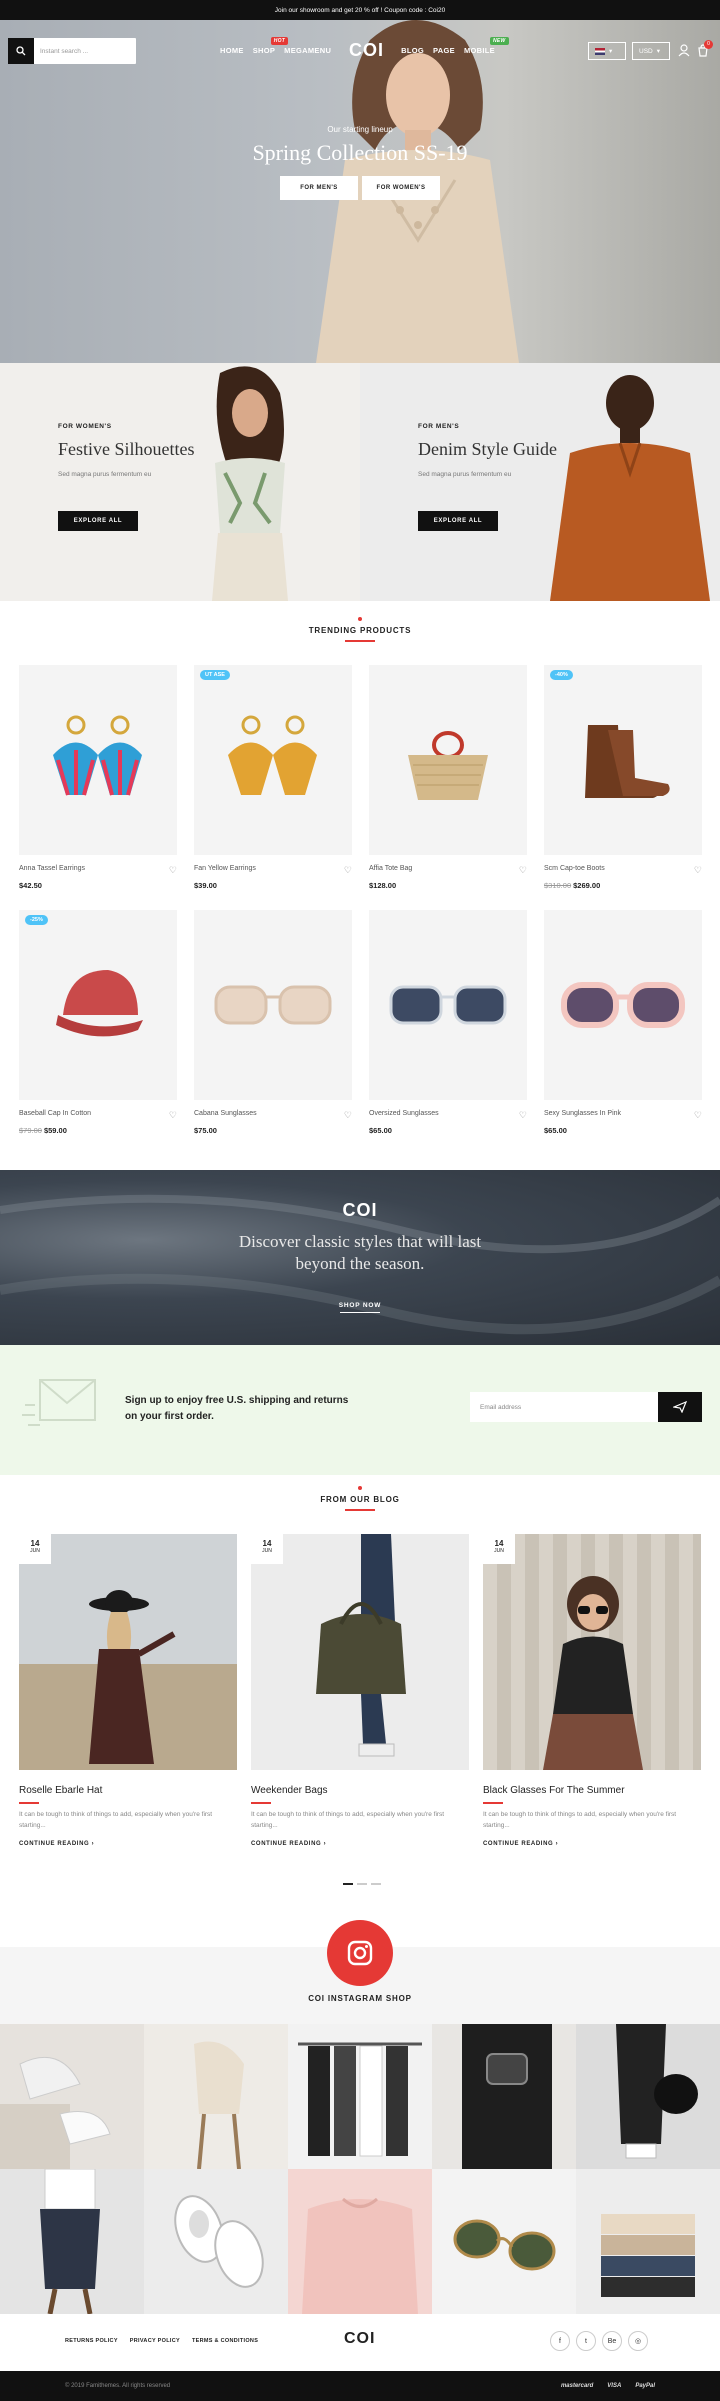 The image size is (720, 2401). What do you see at coordinates (574, 870) in the screenshot?
I see `product-name: Scm Cap-toe Boots` at bounding box center [574, 870].